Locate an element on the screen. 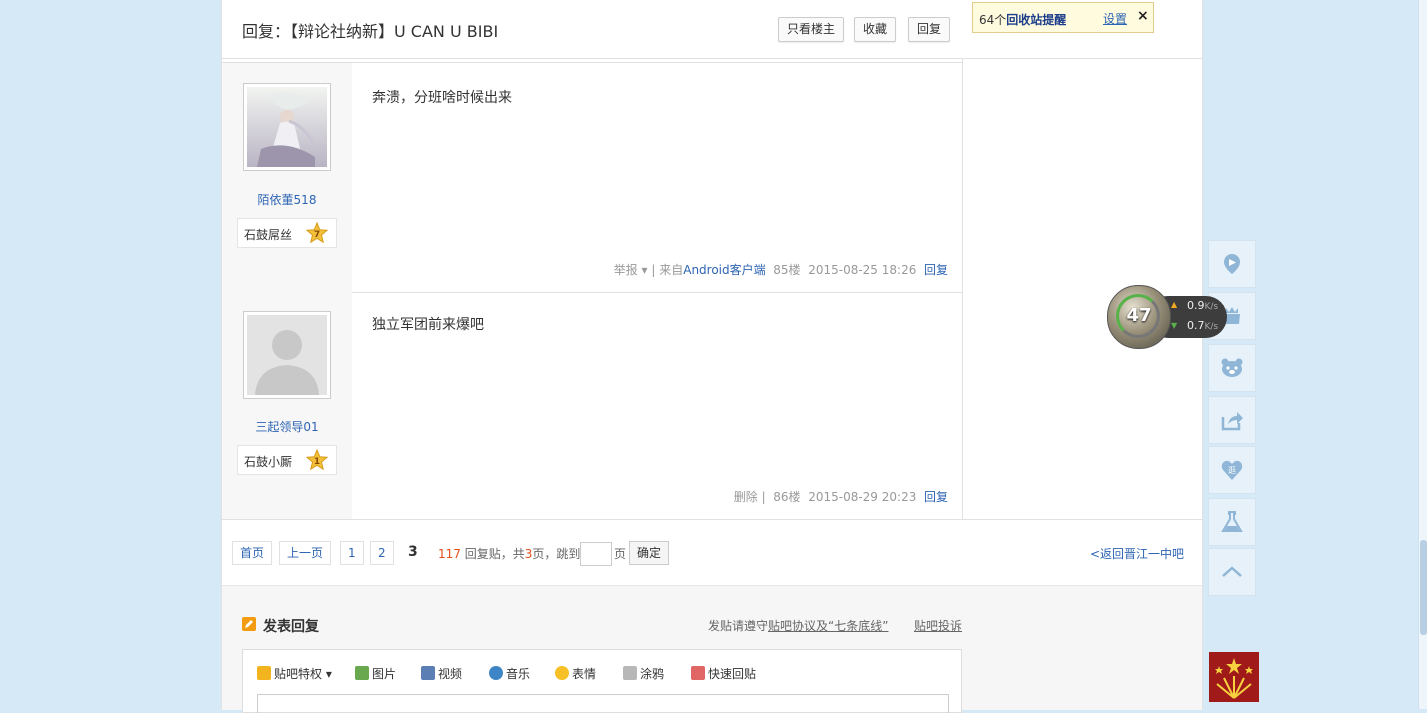 Image resolution: width=1427 pixels, height=713 pixels. scrollbar-track is located at coordinates (1422, 354).